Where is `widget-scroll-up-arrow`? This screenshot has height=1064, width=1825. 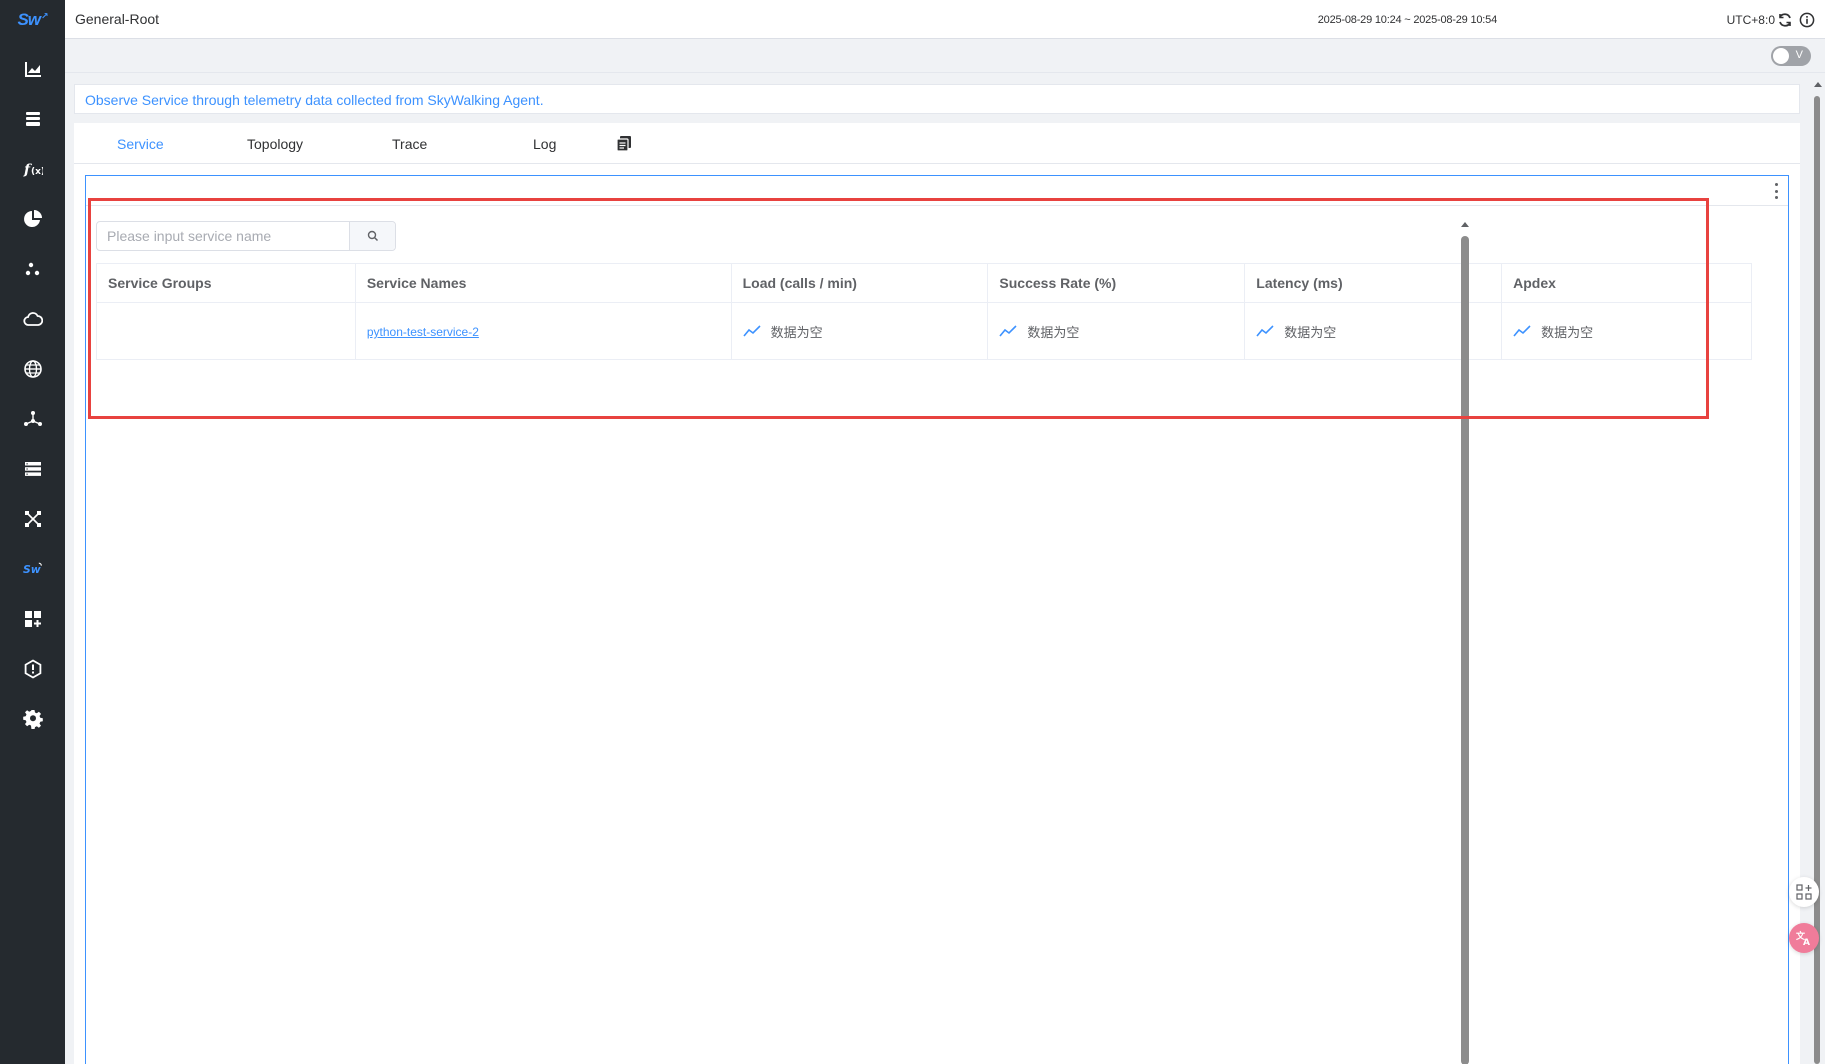 widget-scroll-up-arrow is located at coordinates (1465, 224).